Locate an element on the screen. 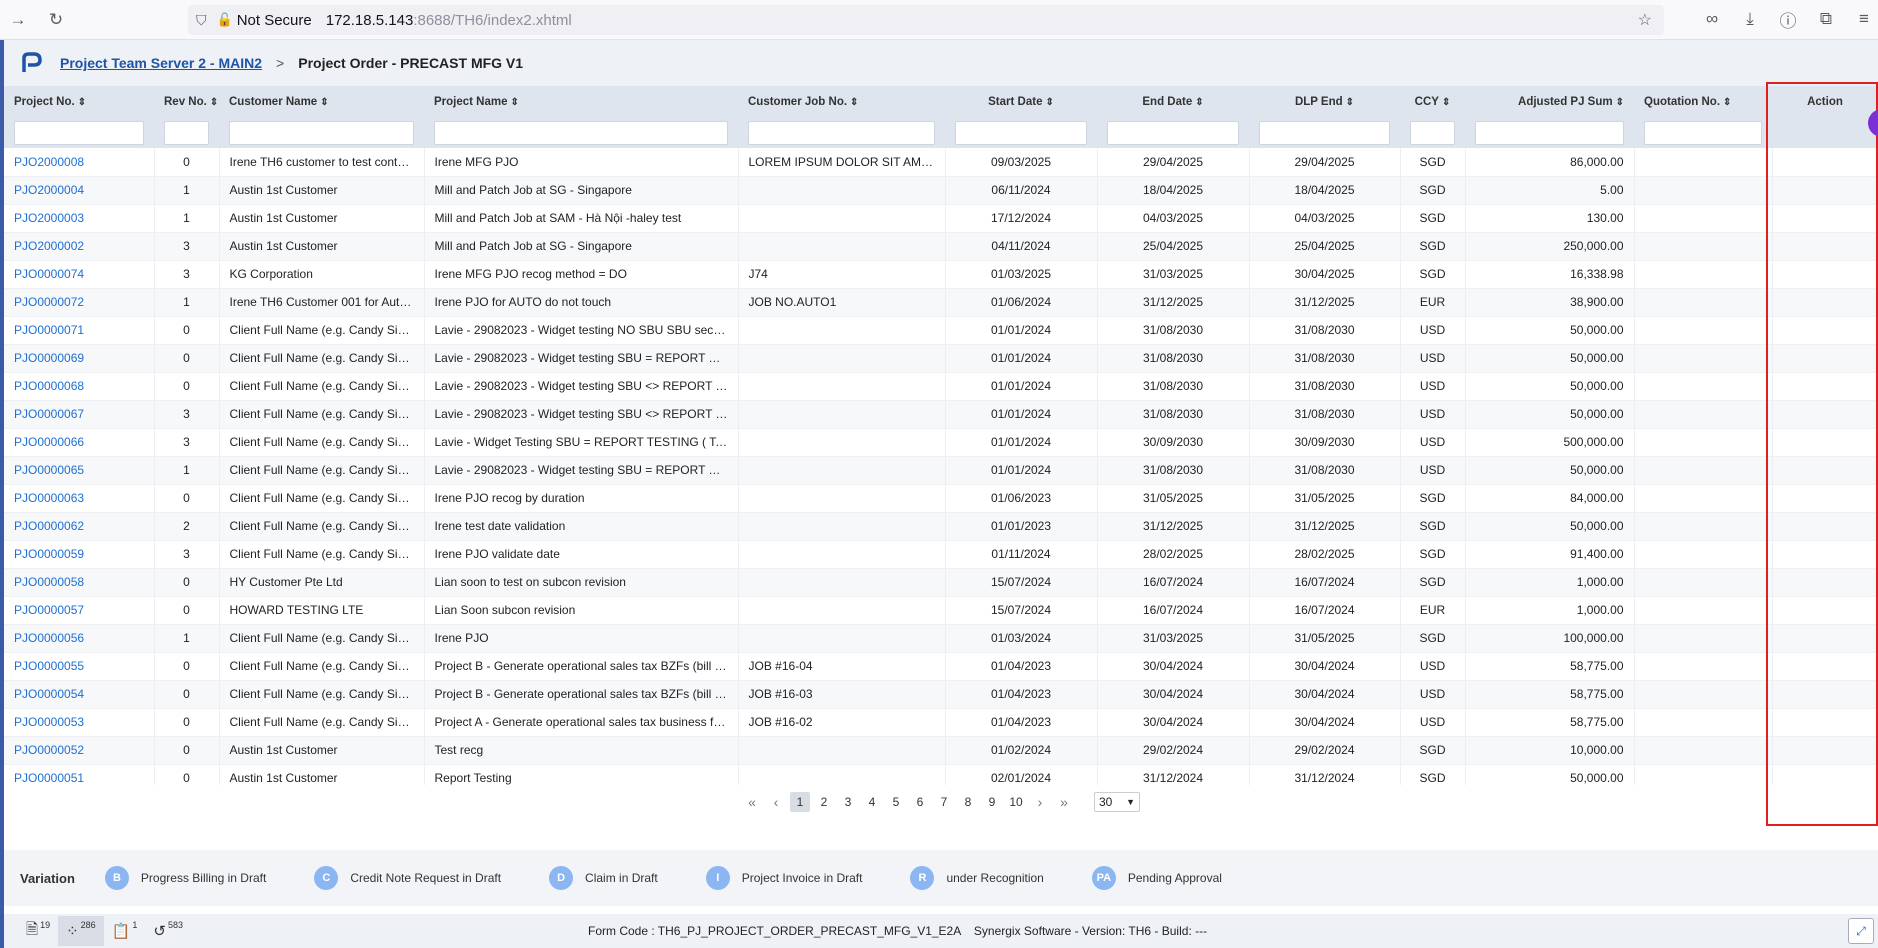 The width and height of the screenshot is (1878, 948). status-approvals: 📋 1 is located at coordinates (125, 931).